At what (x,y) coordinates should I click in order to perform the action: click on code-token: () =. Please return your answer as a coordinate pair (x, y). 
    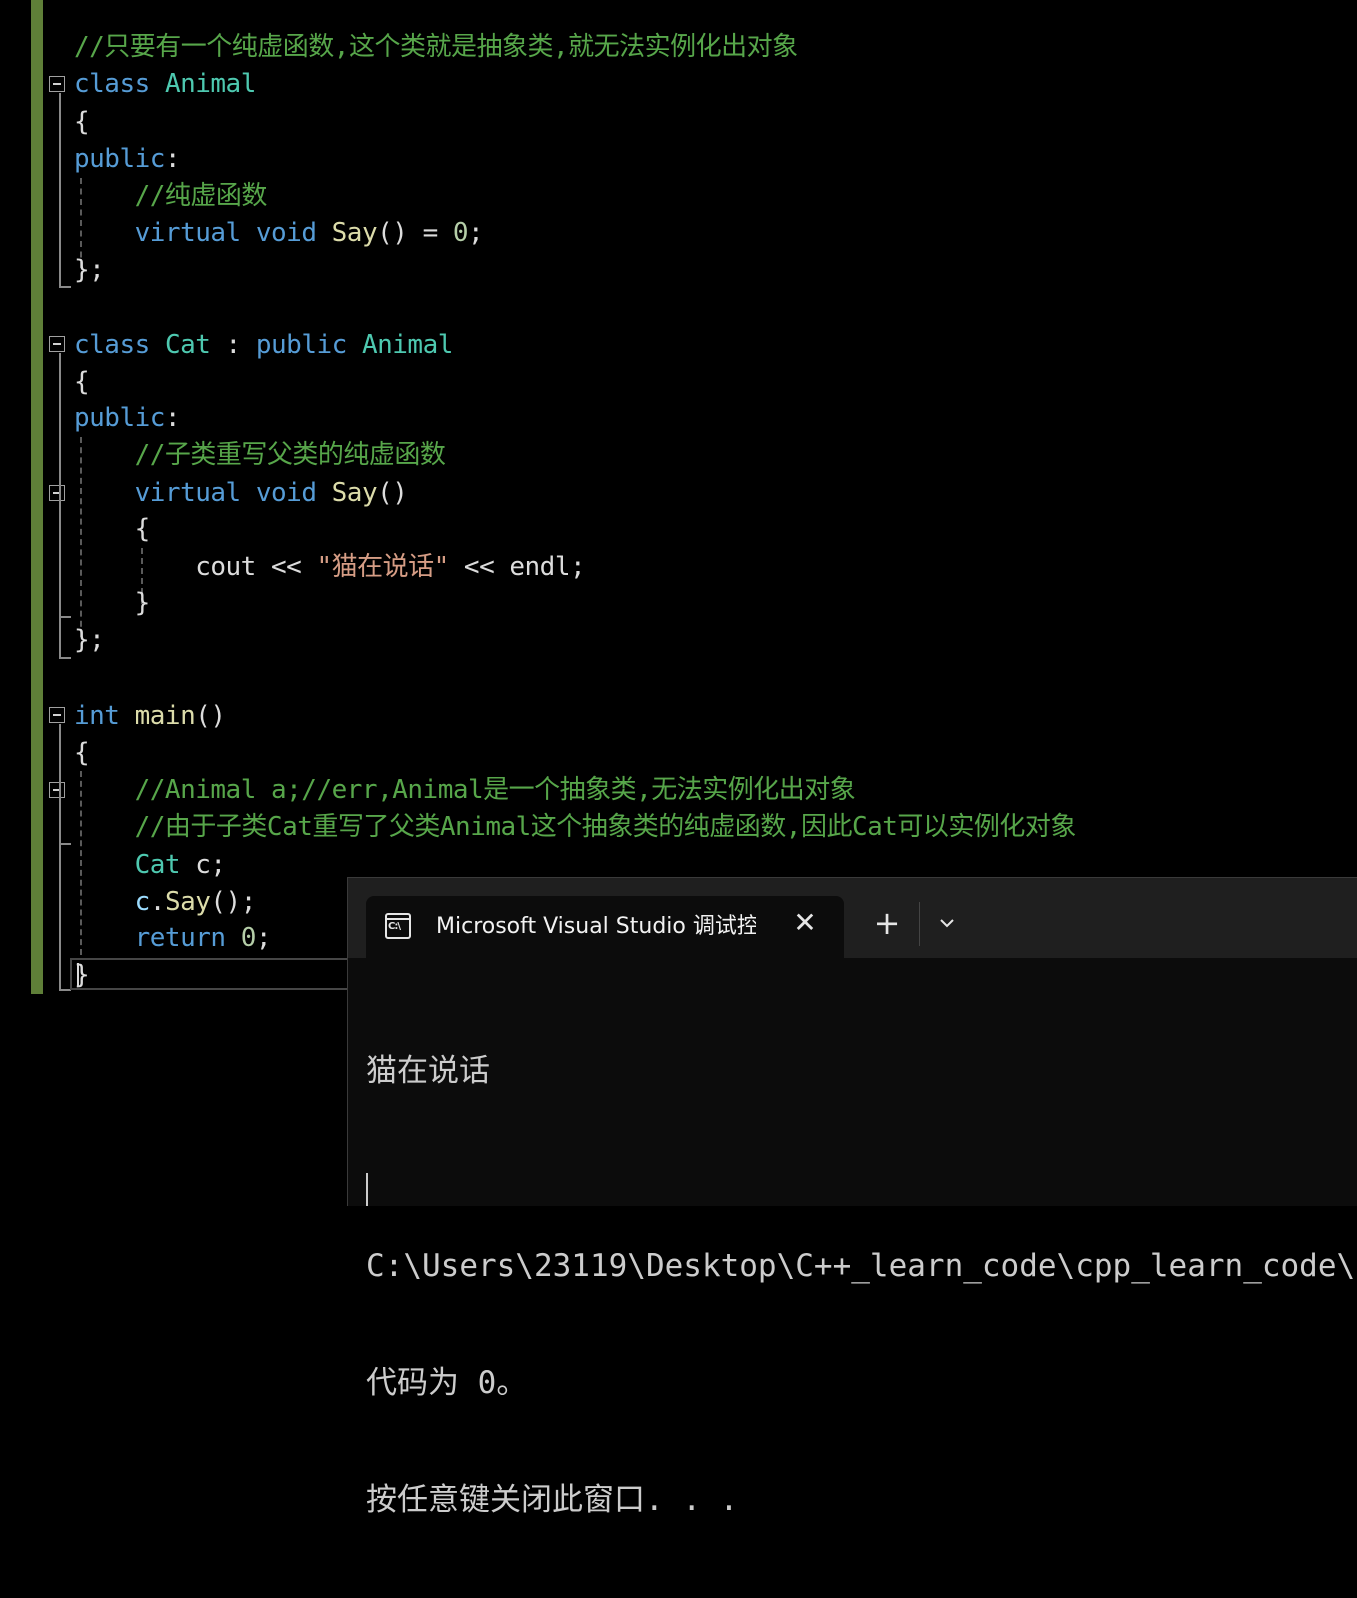
    Looking at the image, I should click on (415, 233).